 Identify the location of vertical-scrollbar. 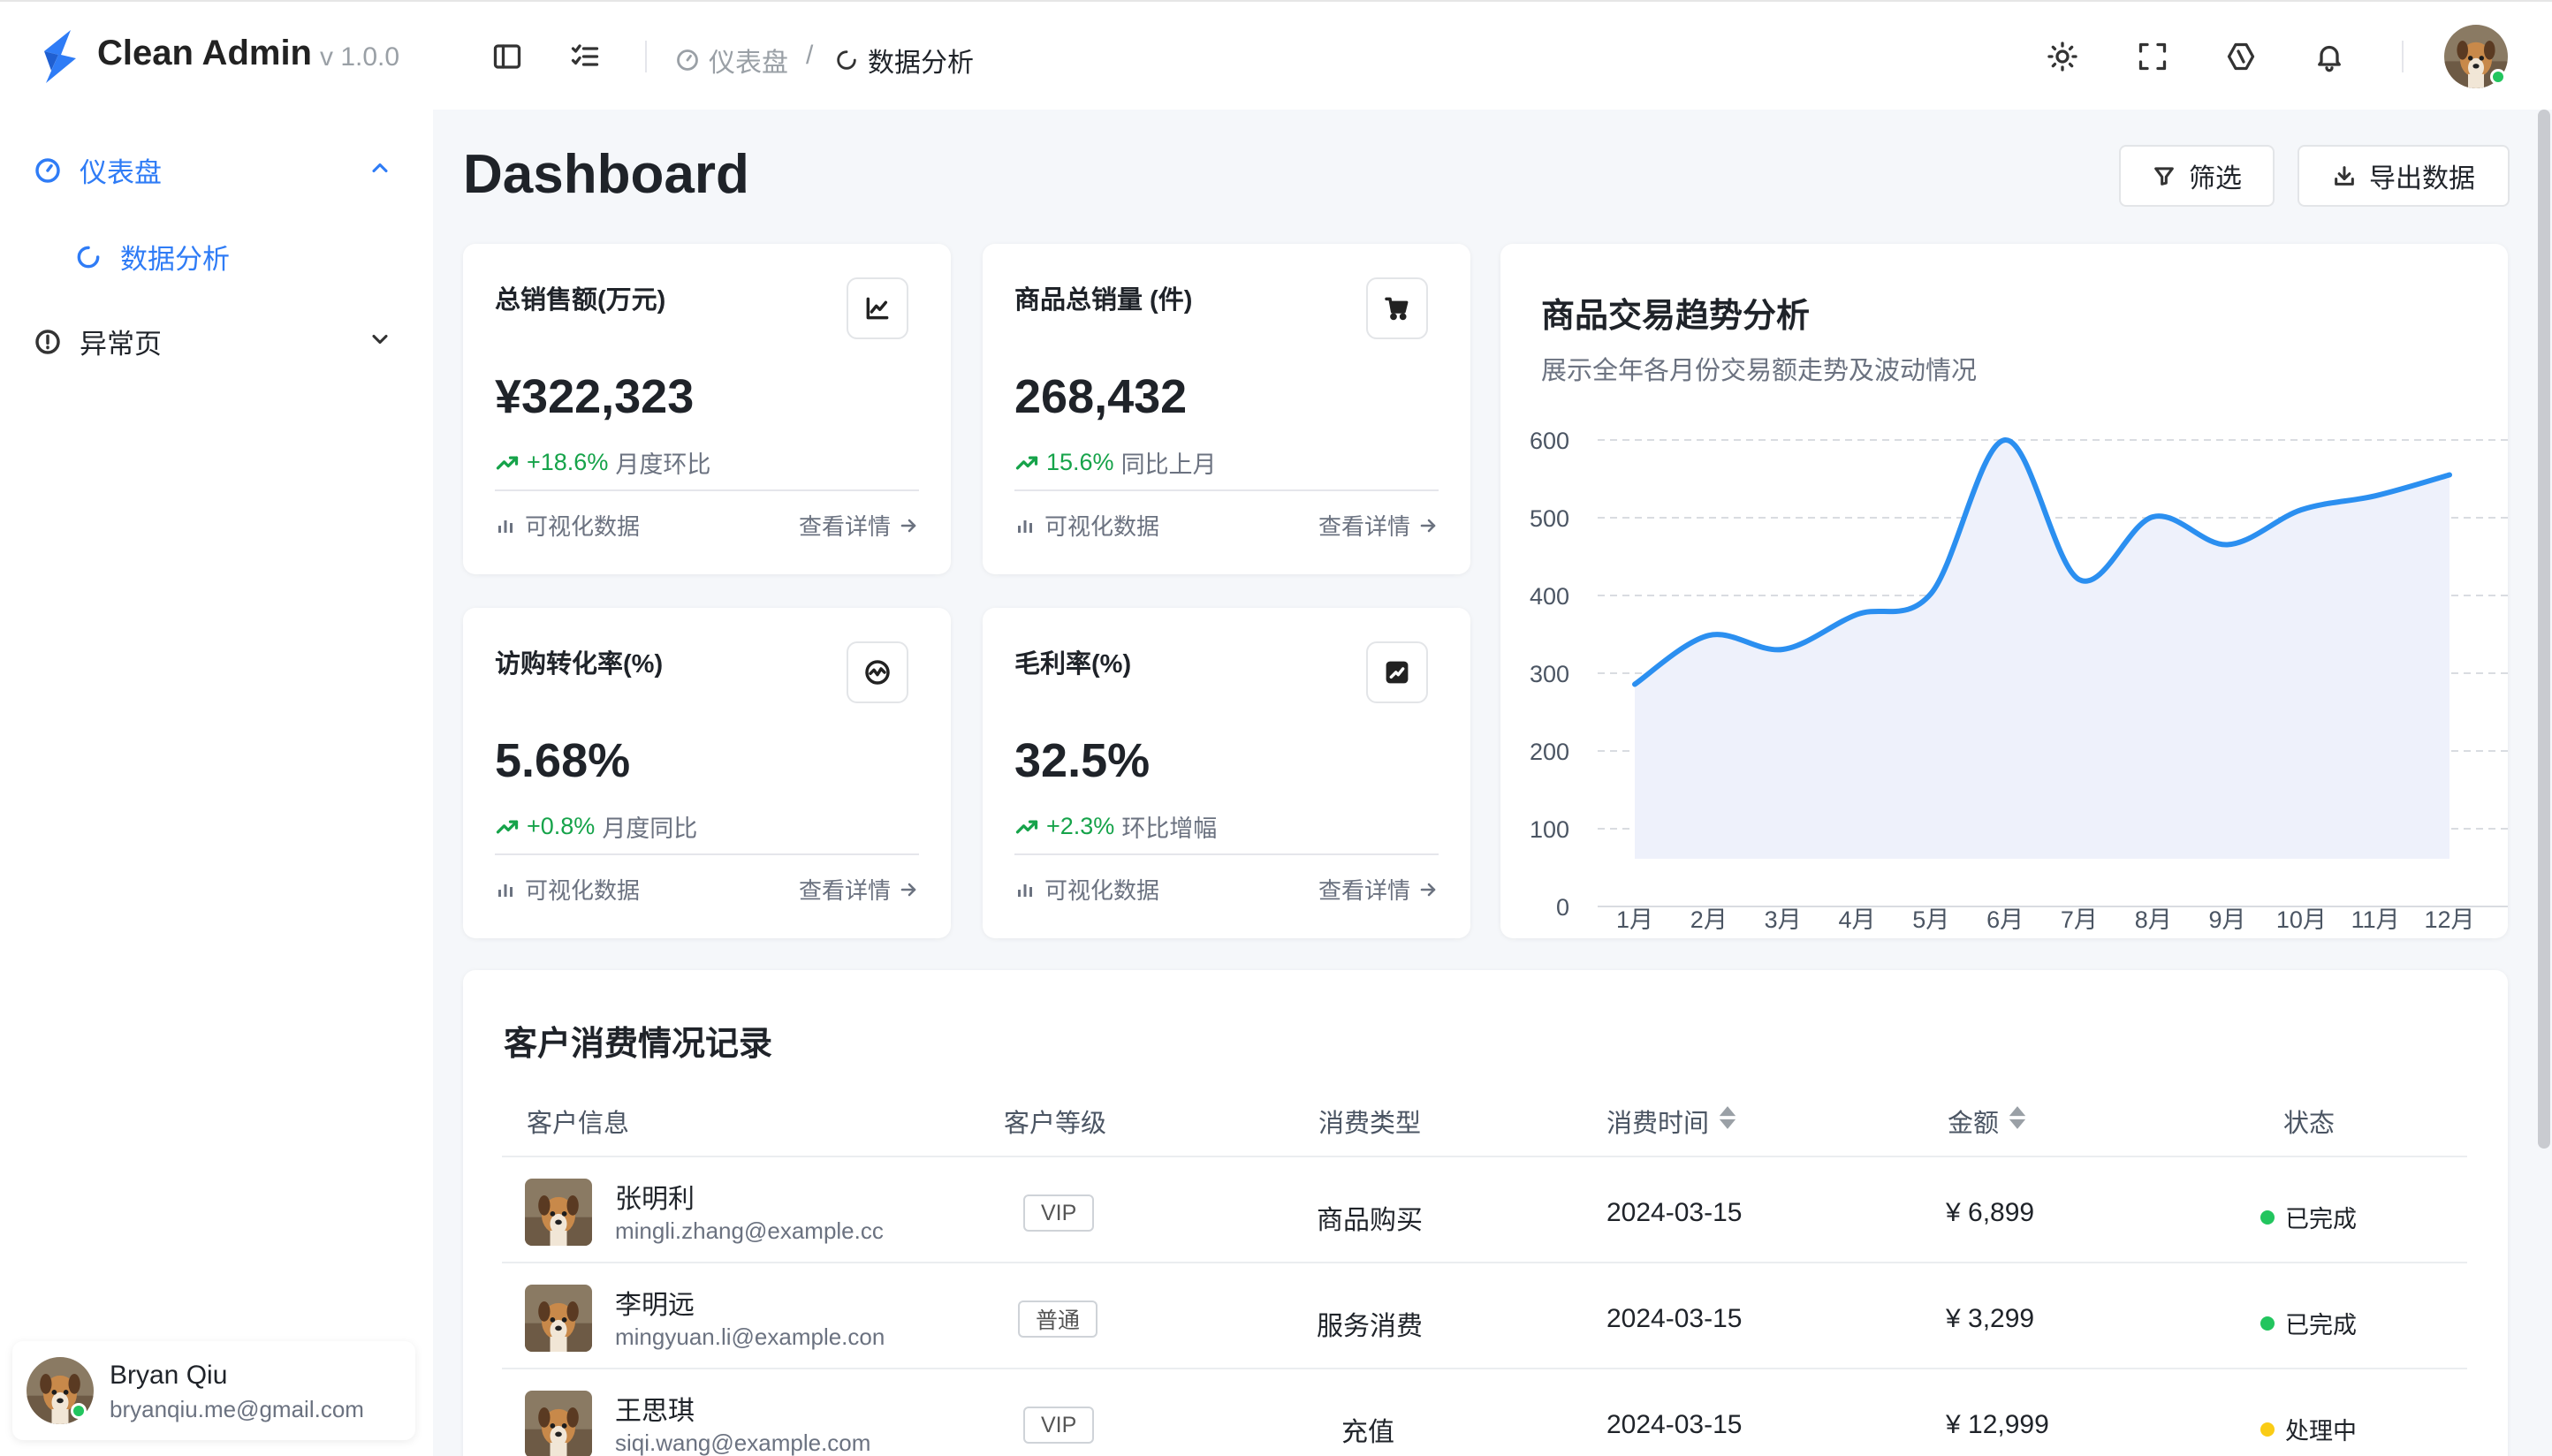
(2544, 629).